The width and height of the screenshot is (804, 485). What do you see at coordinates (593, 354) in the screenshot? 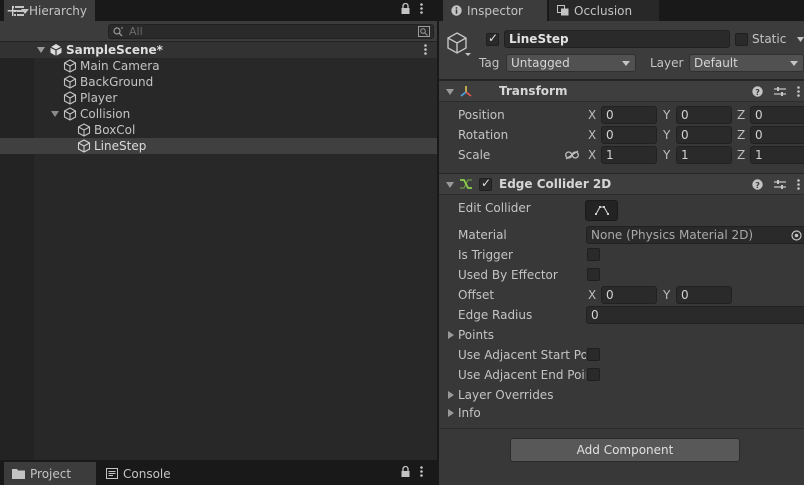
I see `use-adjacent-start-checkbox` at bounding box center [593, 354].